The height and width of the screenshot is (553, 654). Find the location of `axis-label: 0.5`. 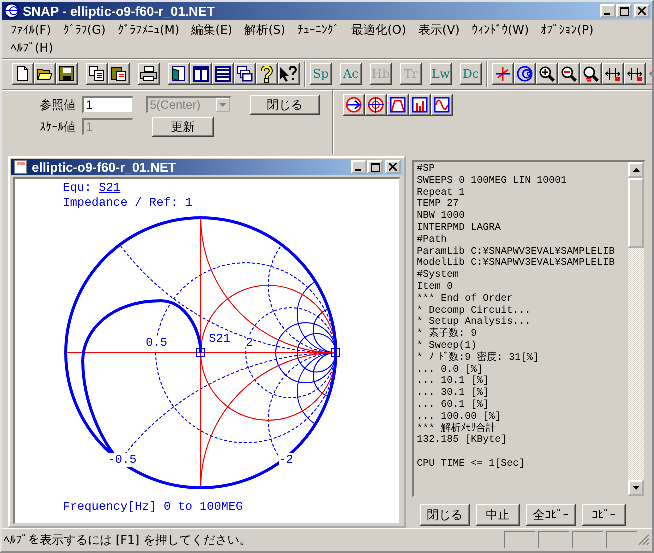

axis-label: 0.5 is located at coordinates (157, 343).